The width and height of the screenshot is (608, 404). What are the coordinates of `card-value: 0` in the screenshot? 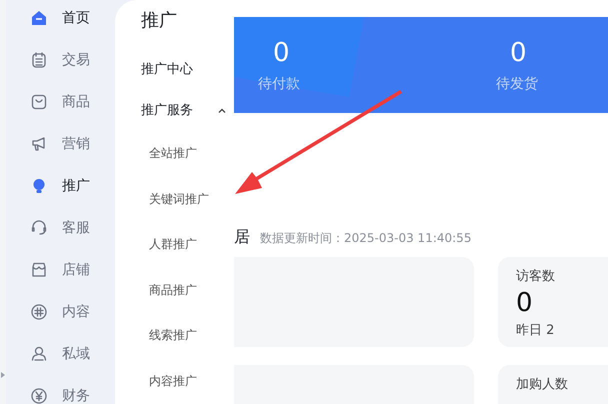 It's located at (525, 303).